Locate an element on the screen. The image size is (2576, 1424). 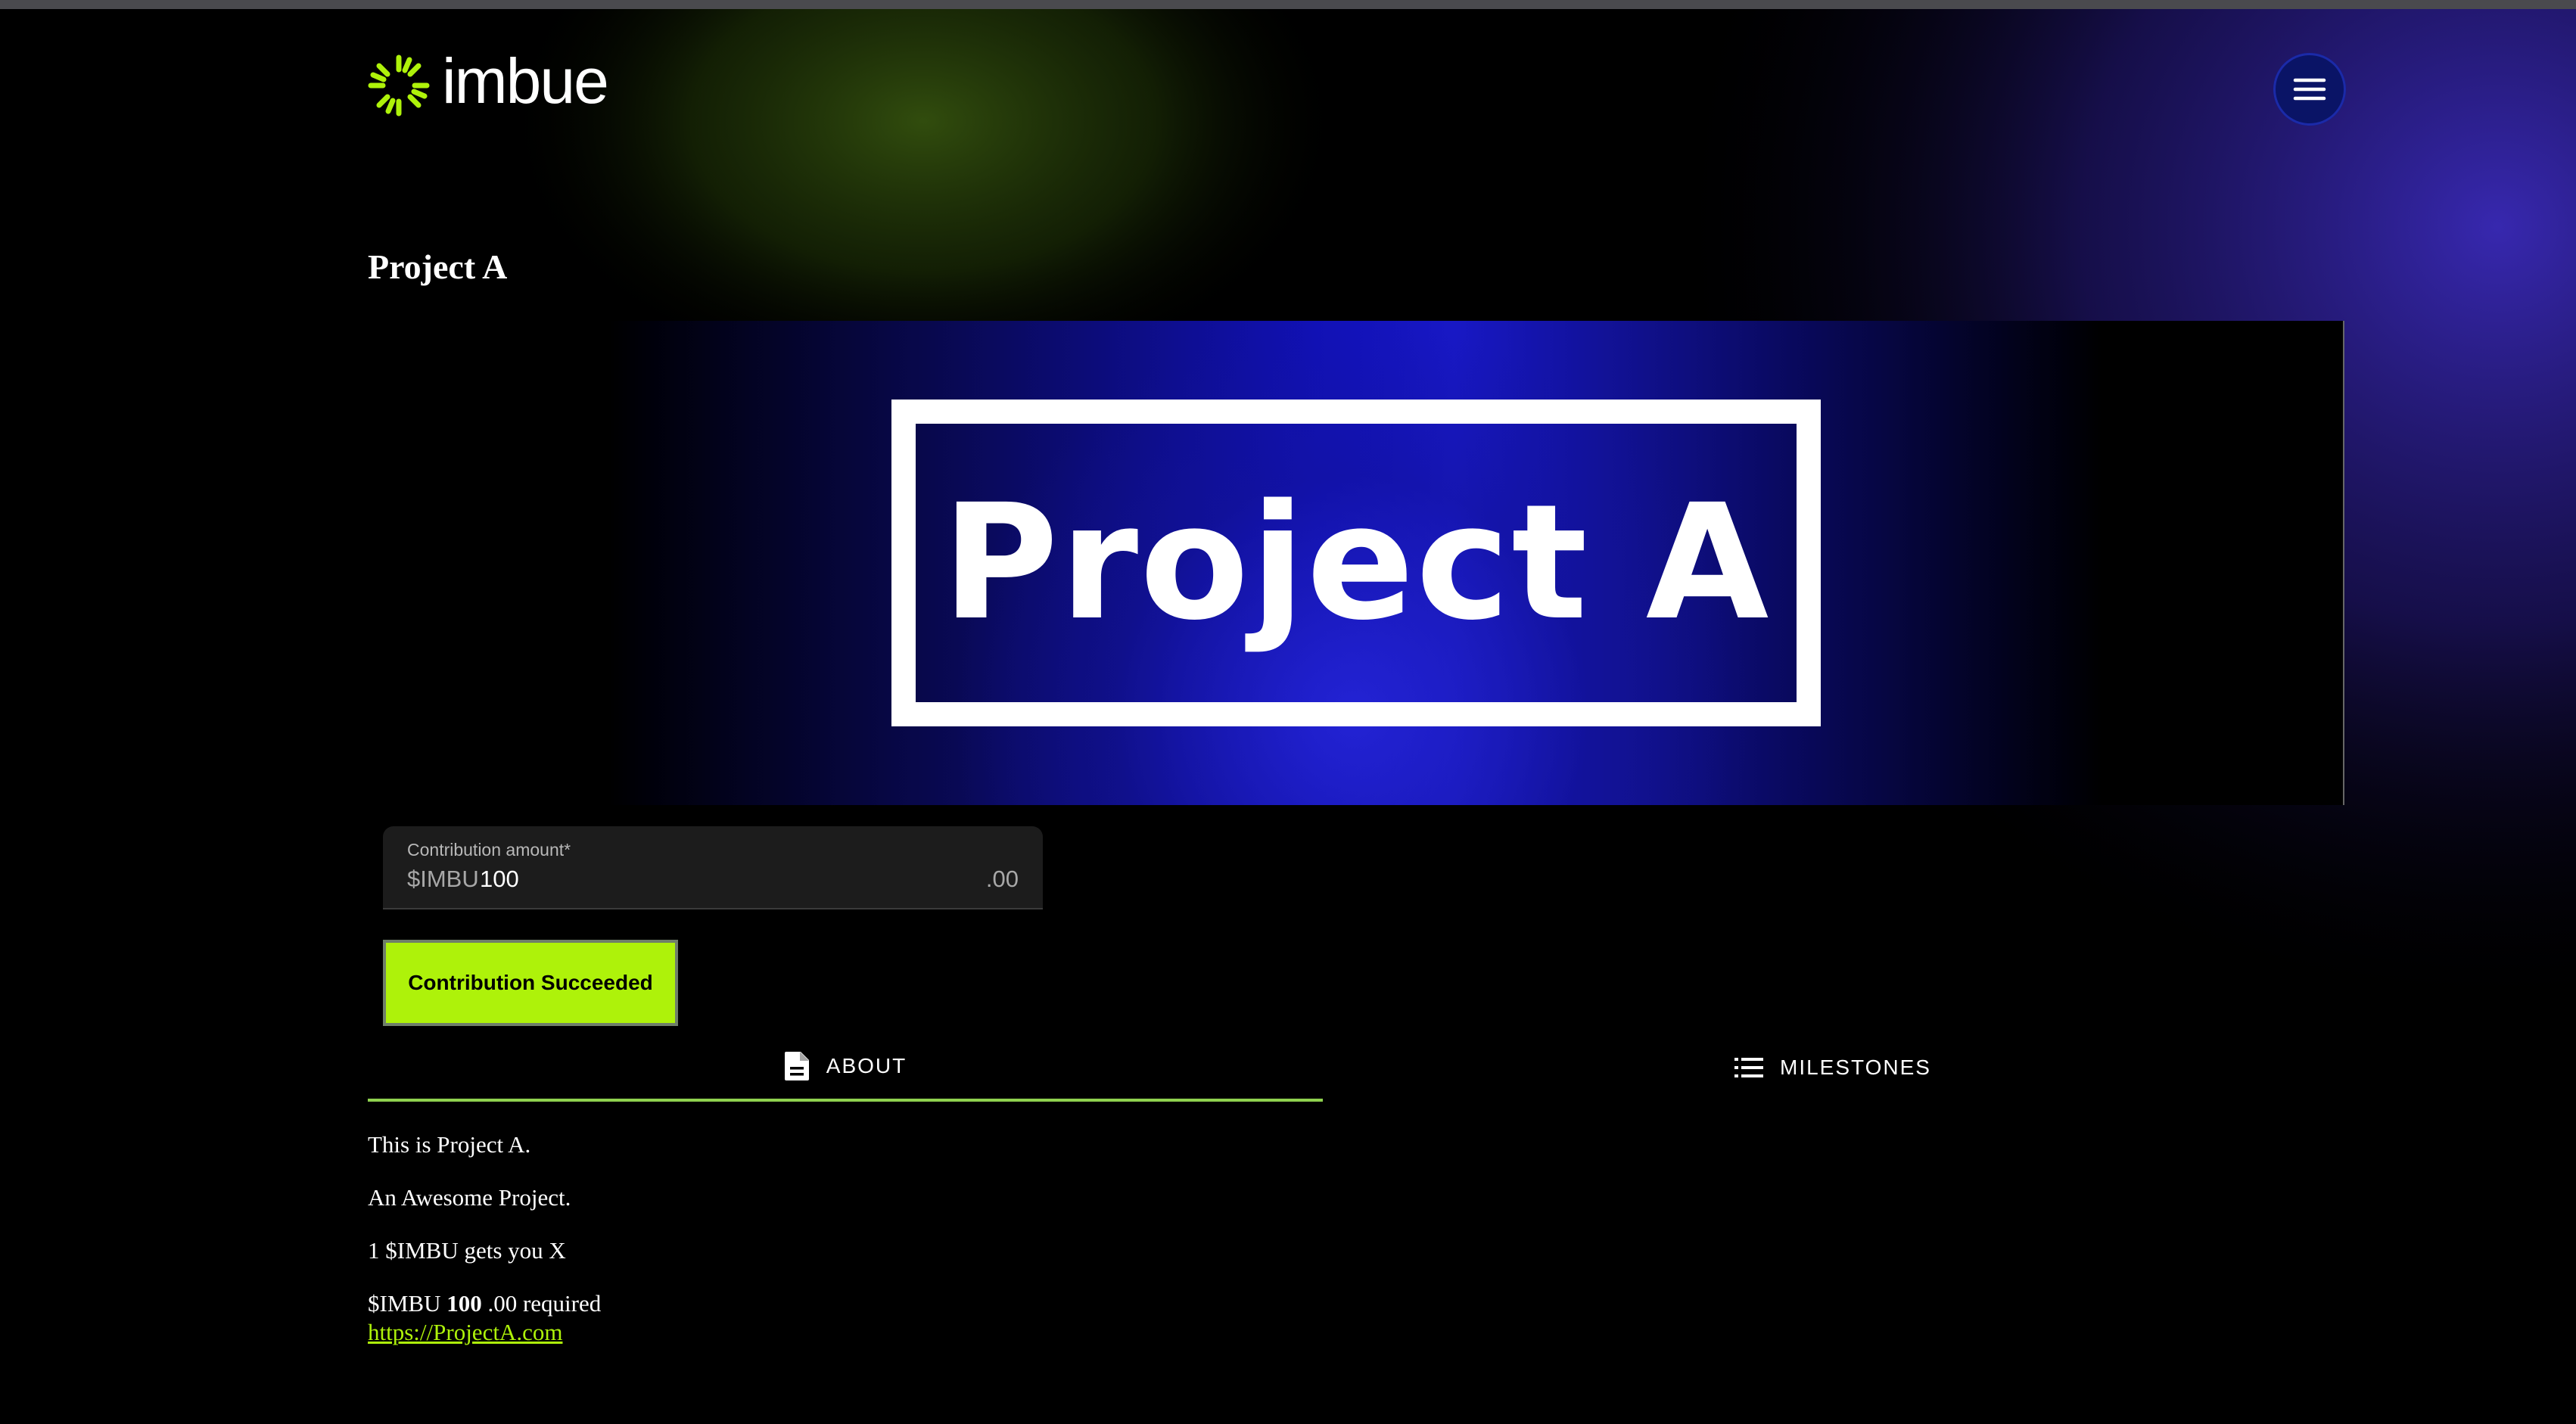
project-tabs: ABOUT MILESTONES is located at coordinates (1355, 1068).